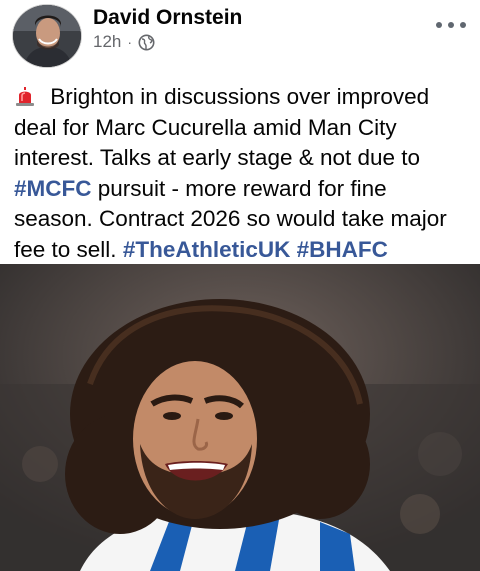 The image size is (480, 571). What do you see at coordinates (240, 36) in the screenshot?
I see `post-header: David Ornstein 12h ·` at bounding box center [240, 36].